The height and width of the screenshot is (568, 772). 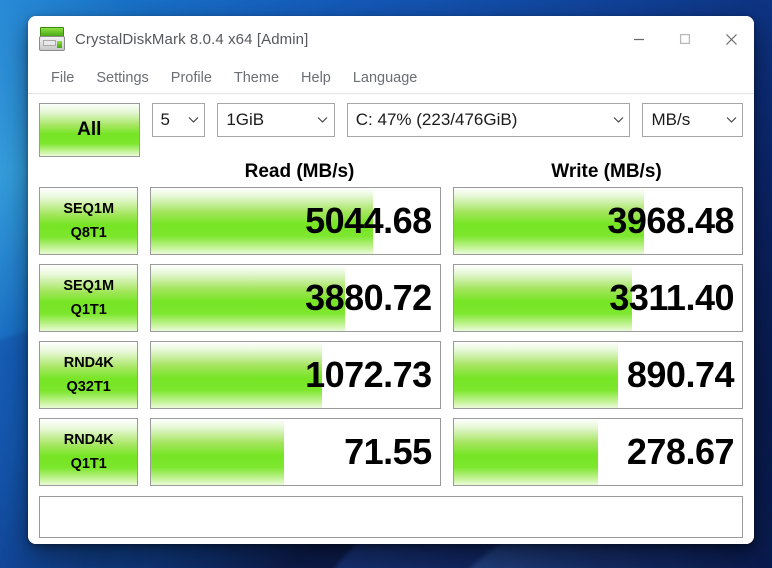 I want to click on write-gauge-rnd4k-q32t1: 890.74, so click(x=597, y=375).